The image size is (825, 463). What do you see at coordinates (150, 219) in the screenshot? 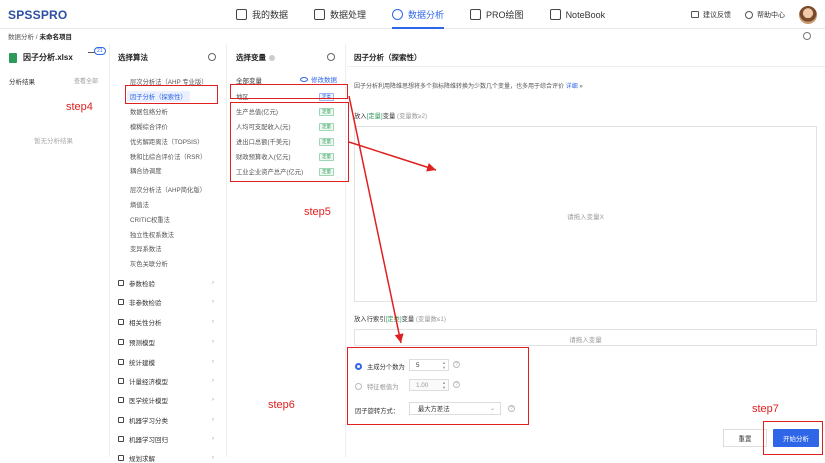
I see `algo-item: CRITIC权重法` at bounding box center [150, 219].